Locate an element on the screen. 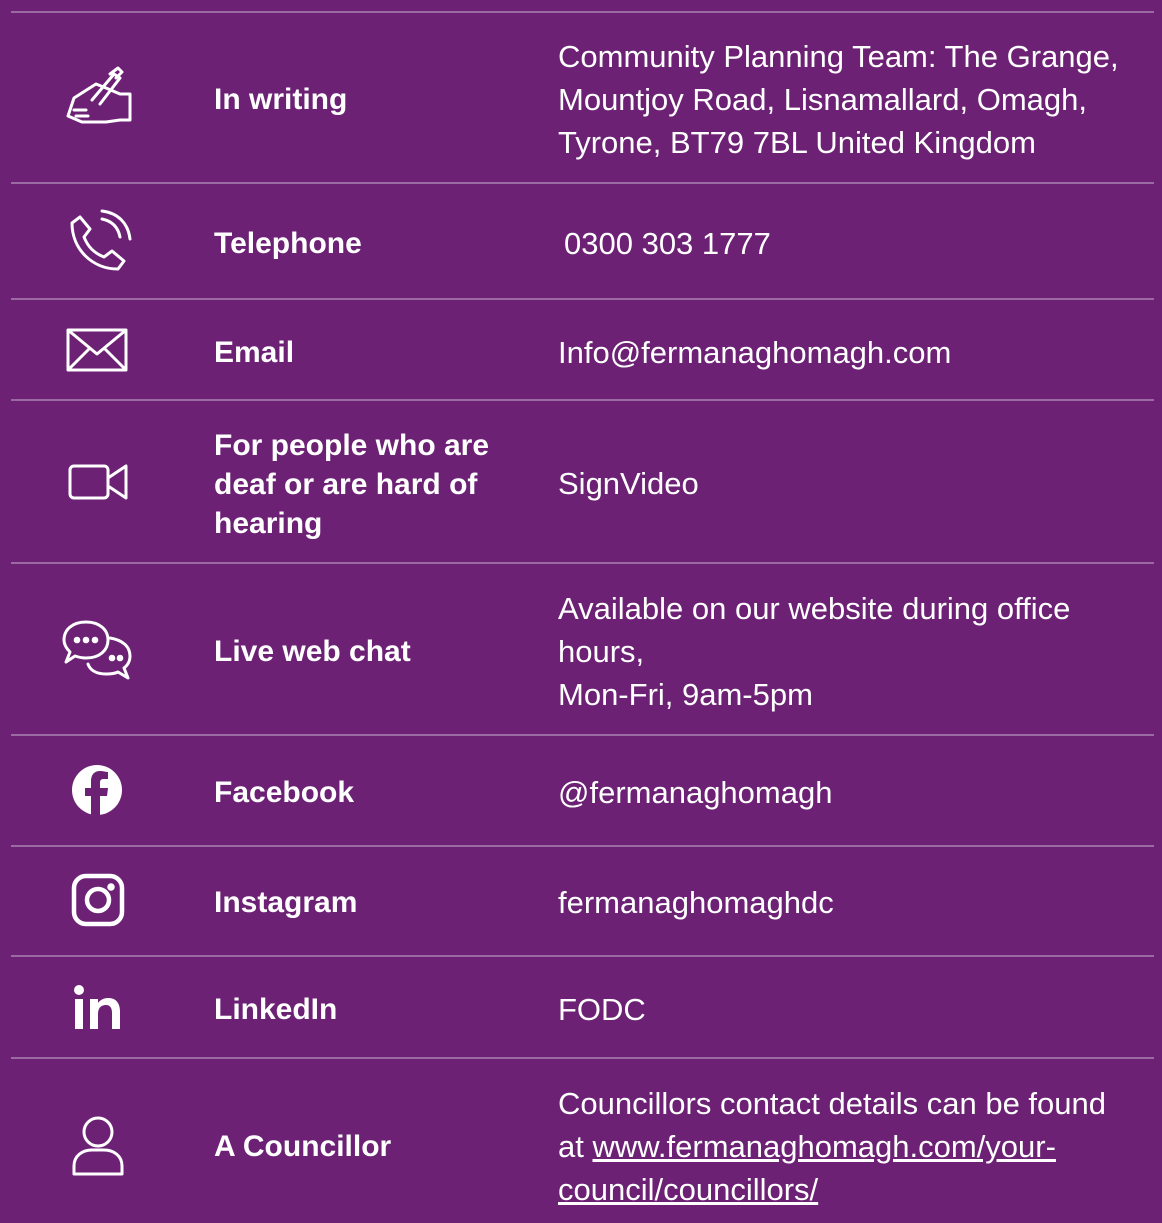 The height and width of the screenshot is (1223, 1162). webchat-line-1: Available on our website during office is located at coordinates (814, 608).